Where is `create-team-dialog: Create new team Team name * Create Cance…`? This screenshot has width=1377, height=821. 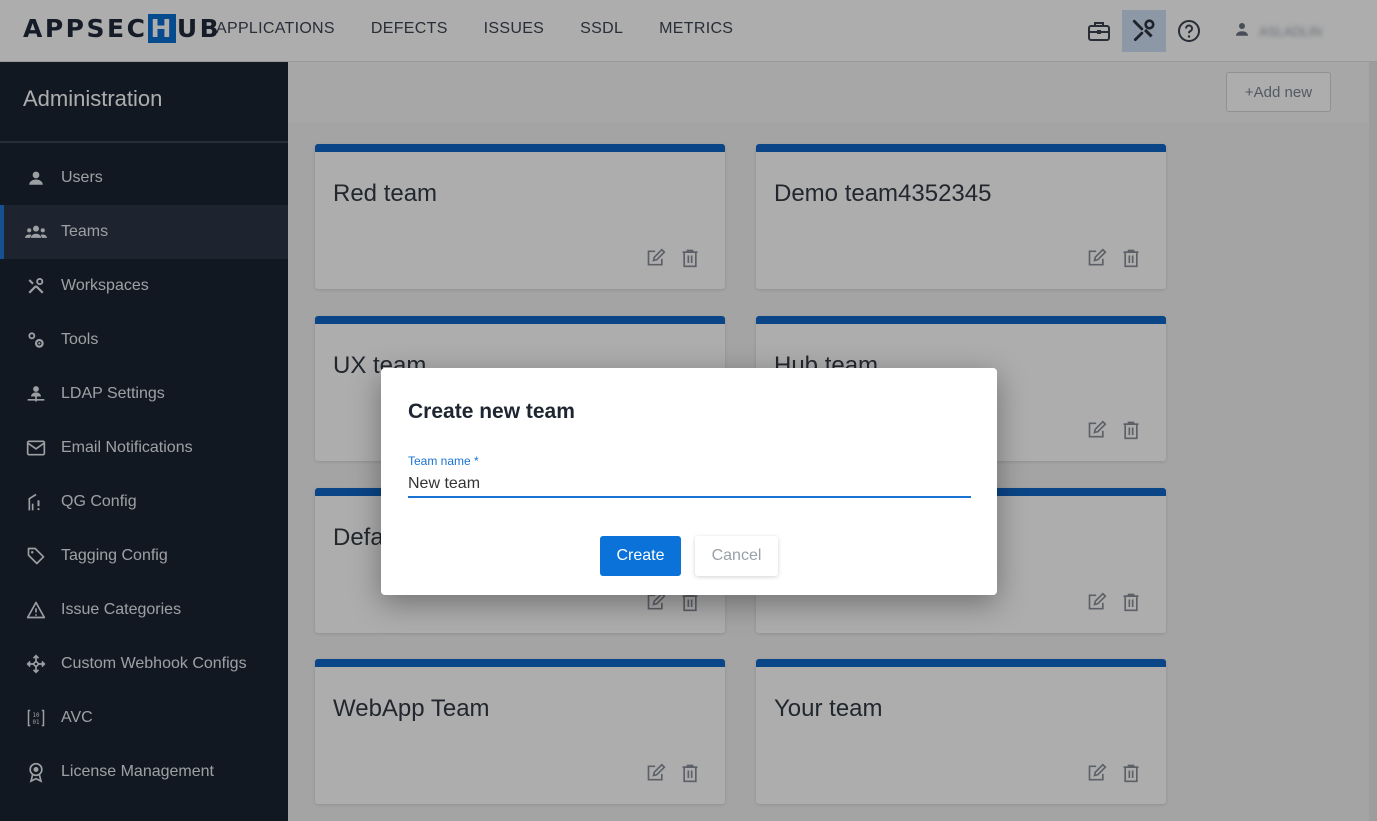
create-team-dialog: Create new team Team name * Create Cance… is located at coordinates (689, 481).